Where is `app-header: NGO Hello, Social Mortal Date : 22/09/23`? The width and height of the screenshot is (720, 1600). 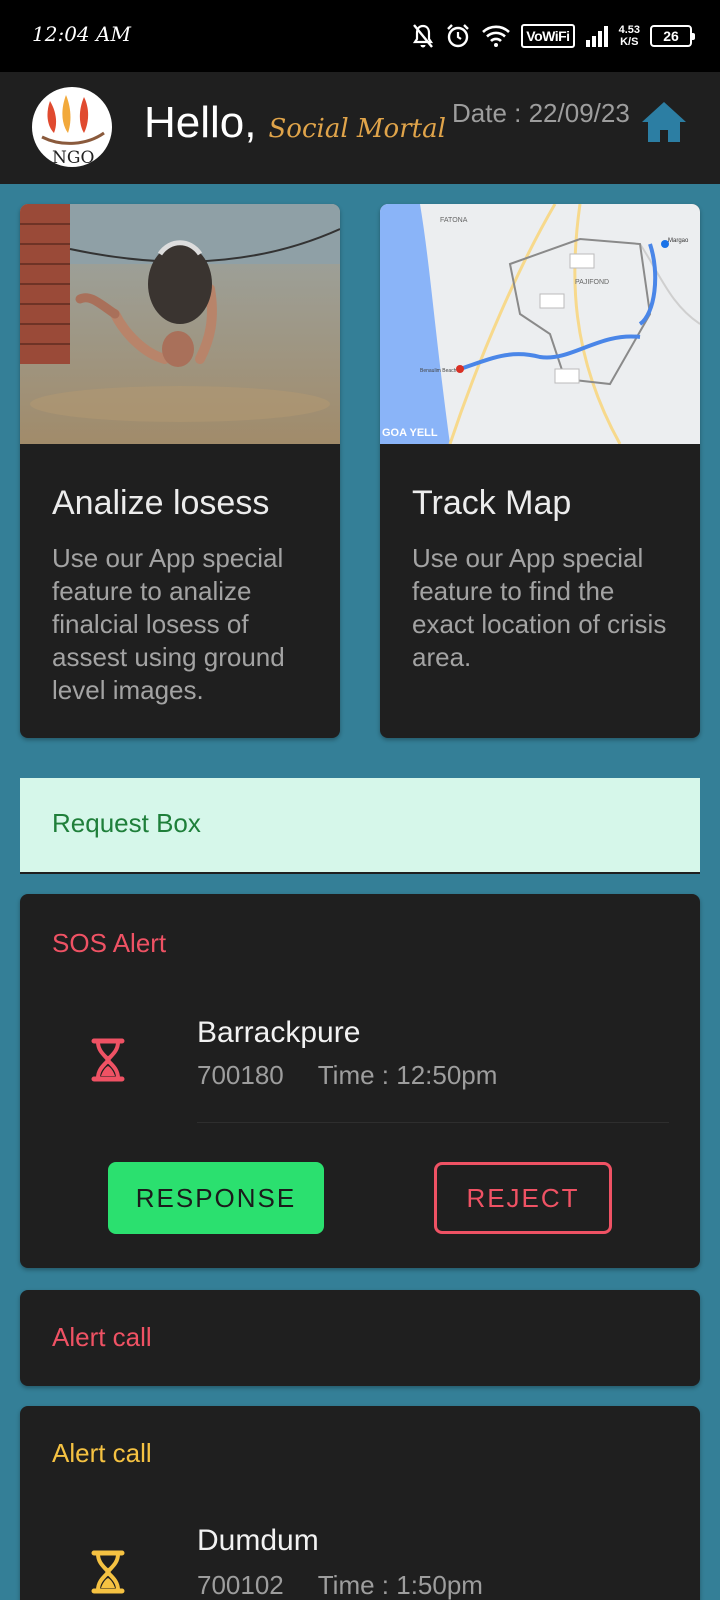 app-header: NGO Hello, Social Mortal Date : 22/09/23 is located at coordinates (360, 128).